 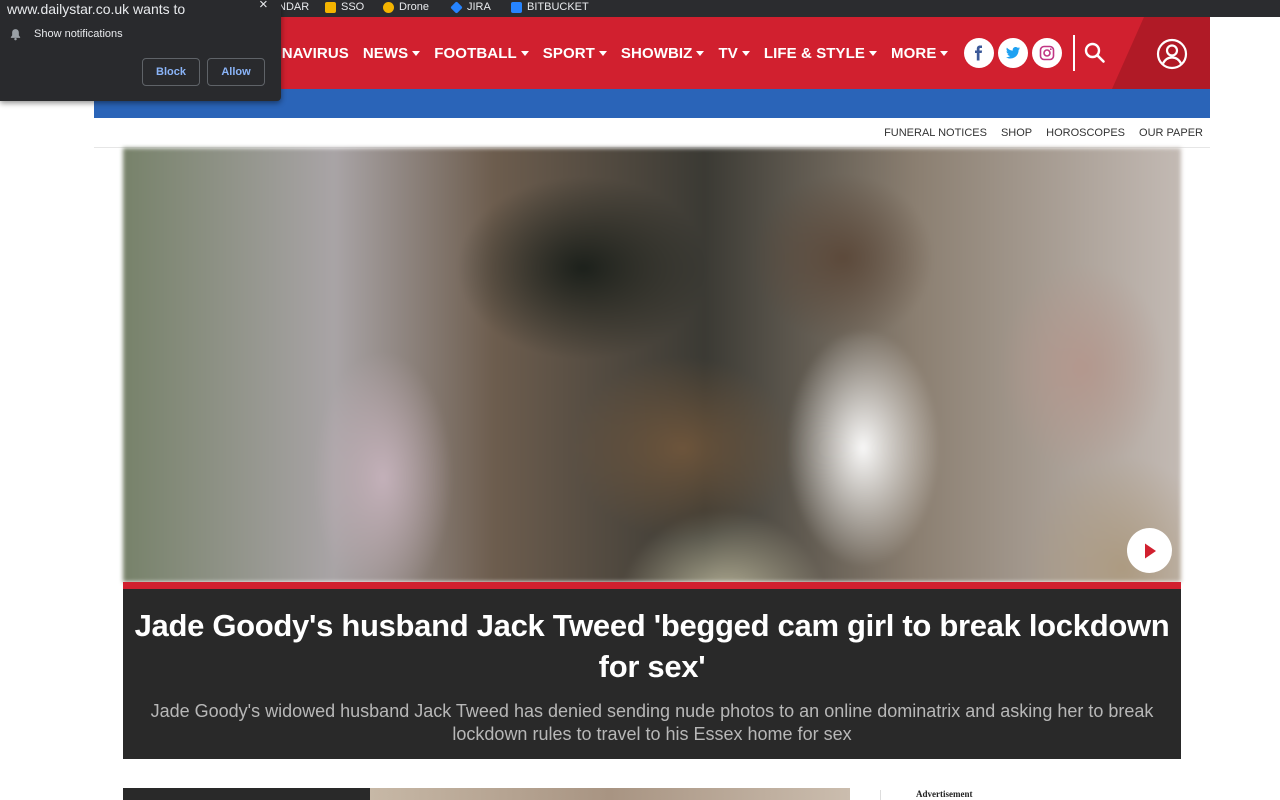 What do you see at coordinates (568, 53) in the screenshot?
I see `nav-label: SPORT` at bounding box center [568, 53].